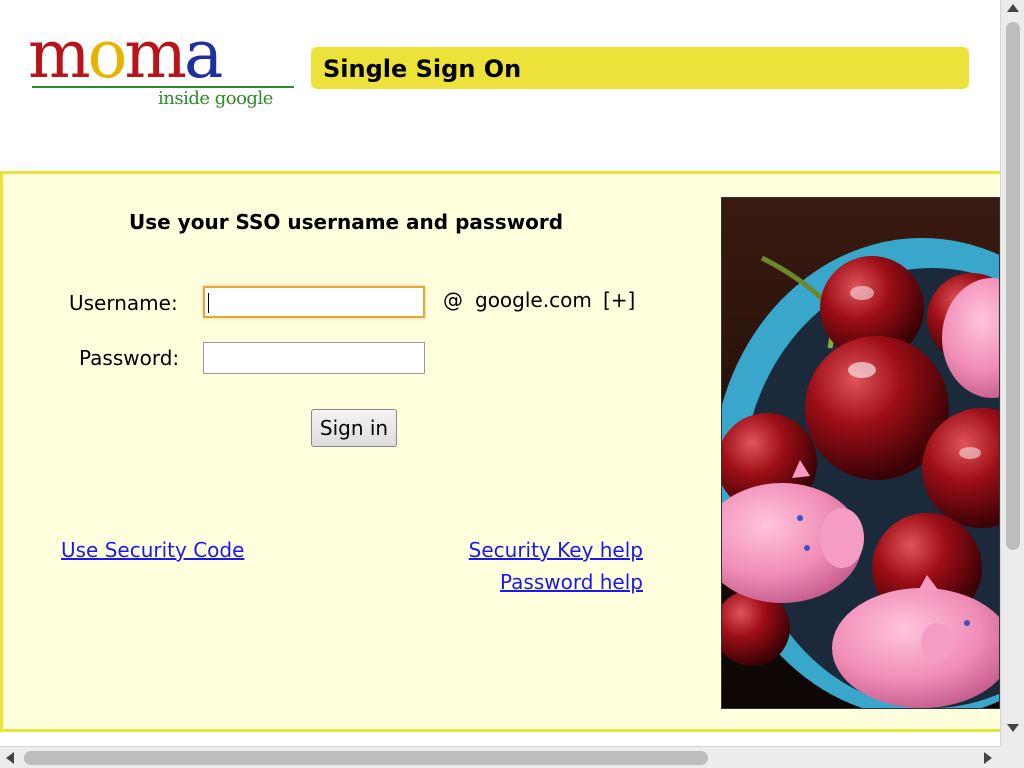 The image size is (1024, 768). What do you see at coordinates (203, 54) in the screenshot?
I see `logo-letter: a` at bounding box center [203, 54].